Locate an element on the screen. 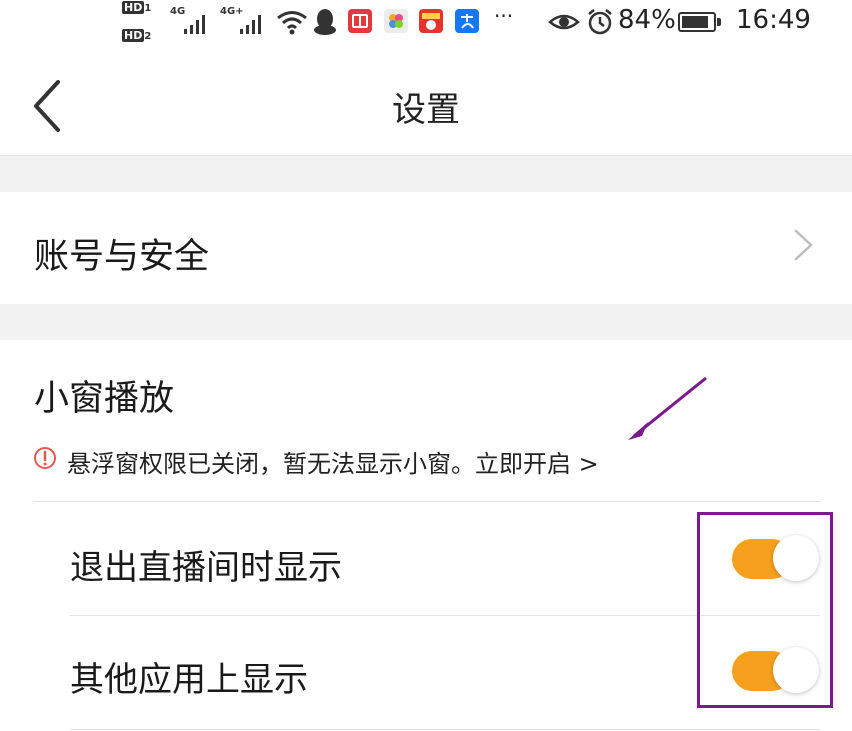  book-app-icon is located at coordinates (360, 21).